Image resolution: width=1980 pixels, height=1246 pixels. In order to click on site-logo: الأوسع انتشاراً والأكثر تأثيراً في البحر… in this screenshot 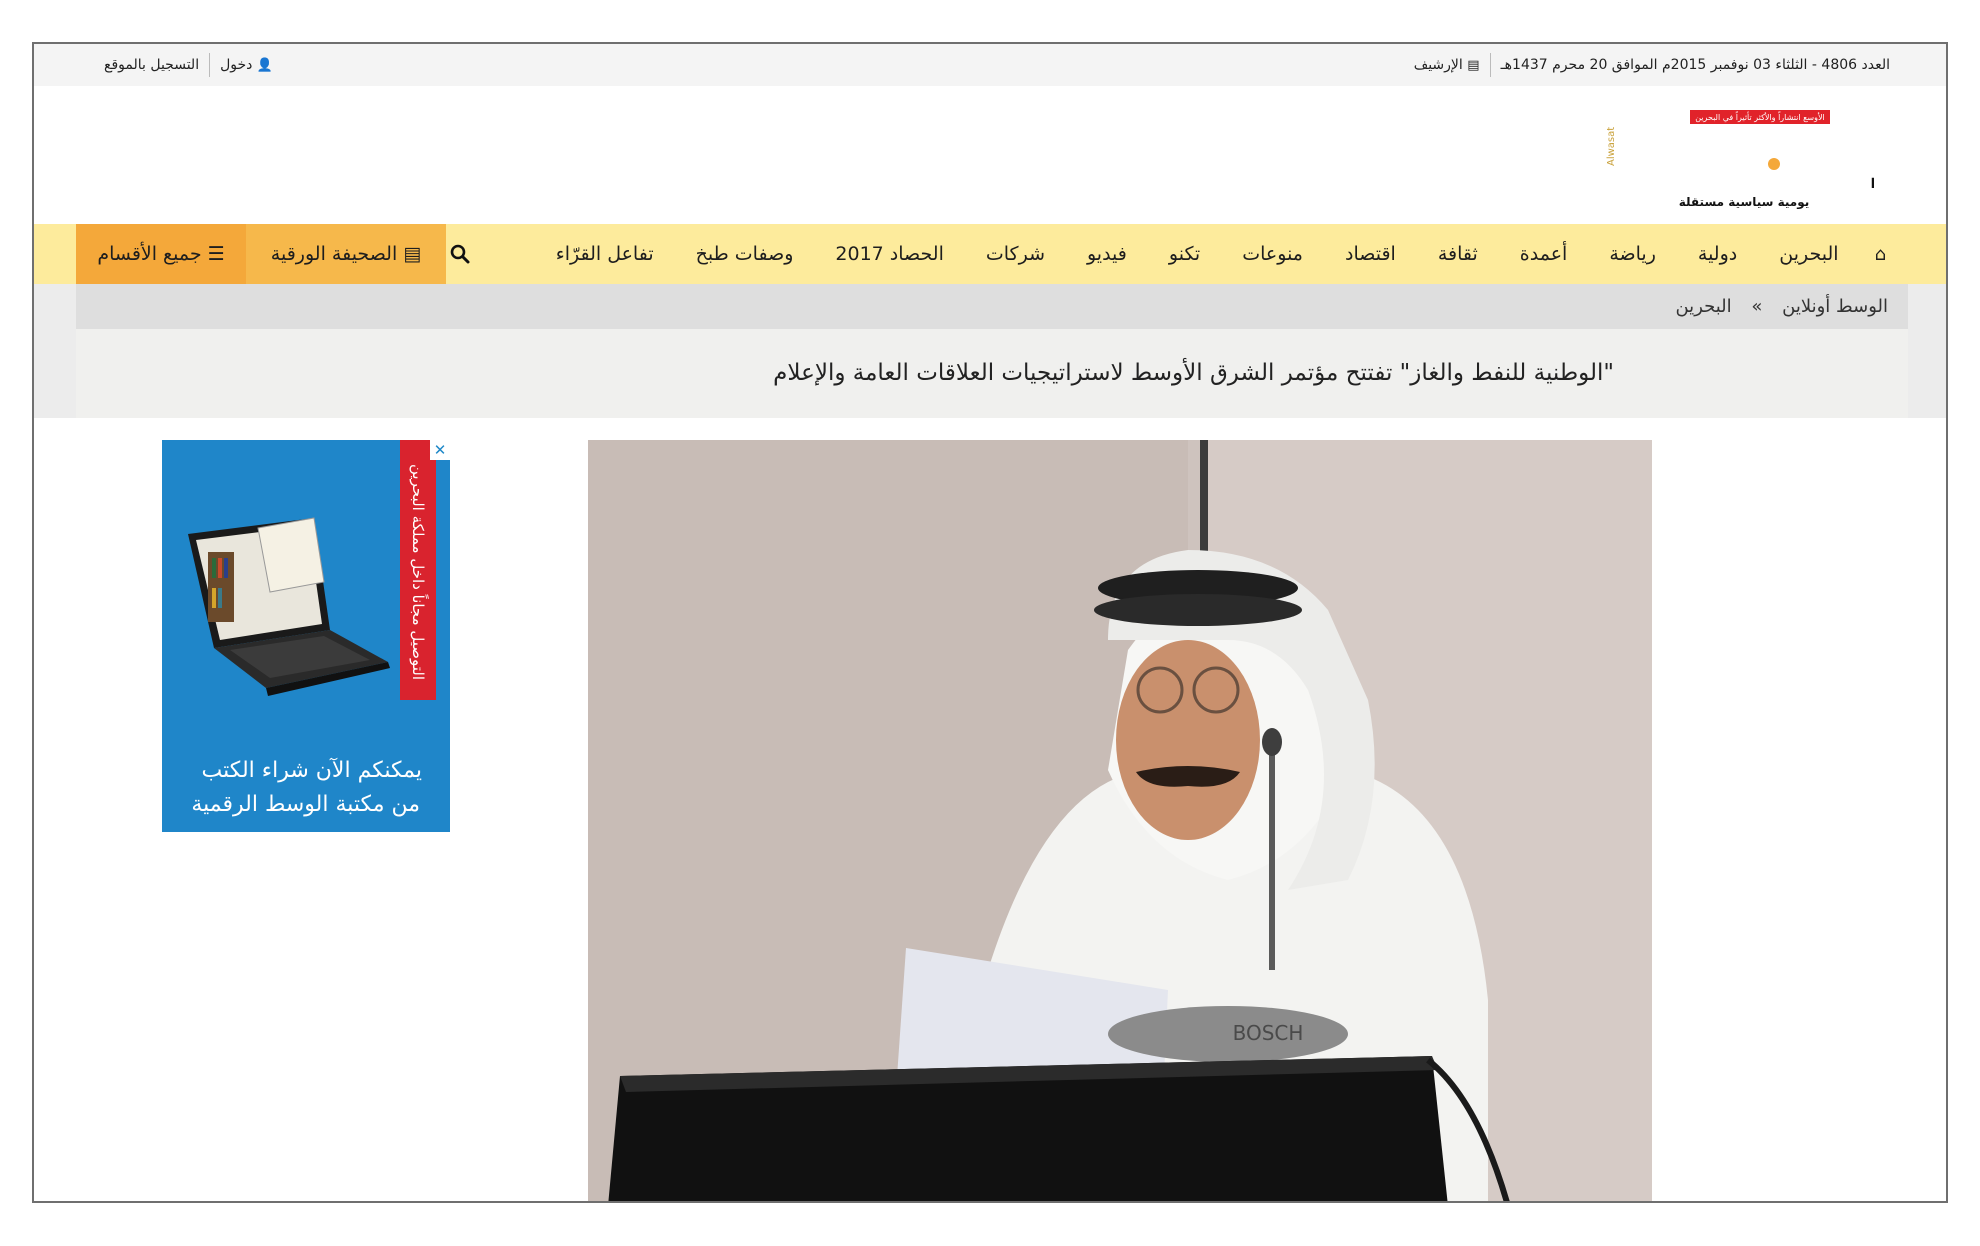, I will do `click(1739, 159)`.